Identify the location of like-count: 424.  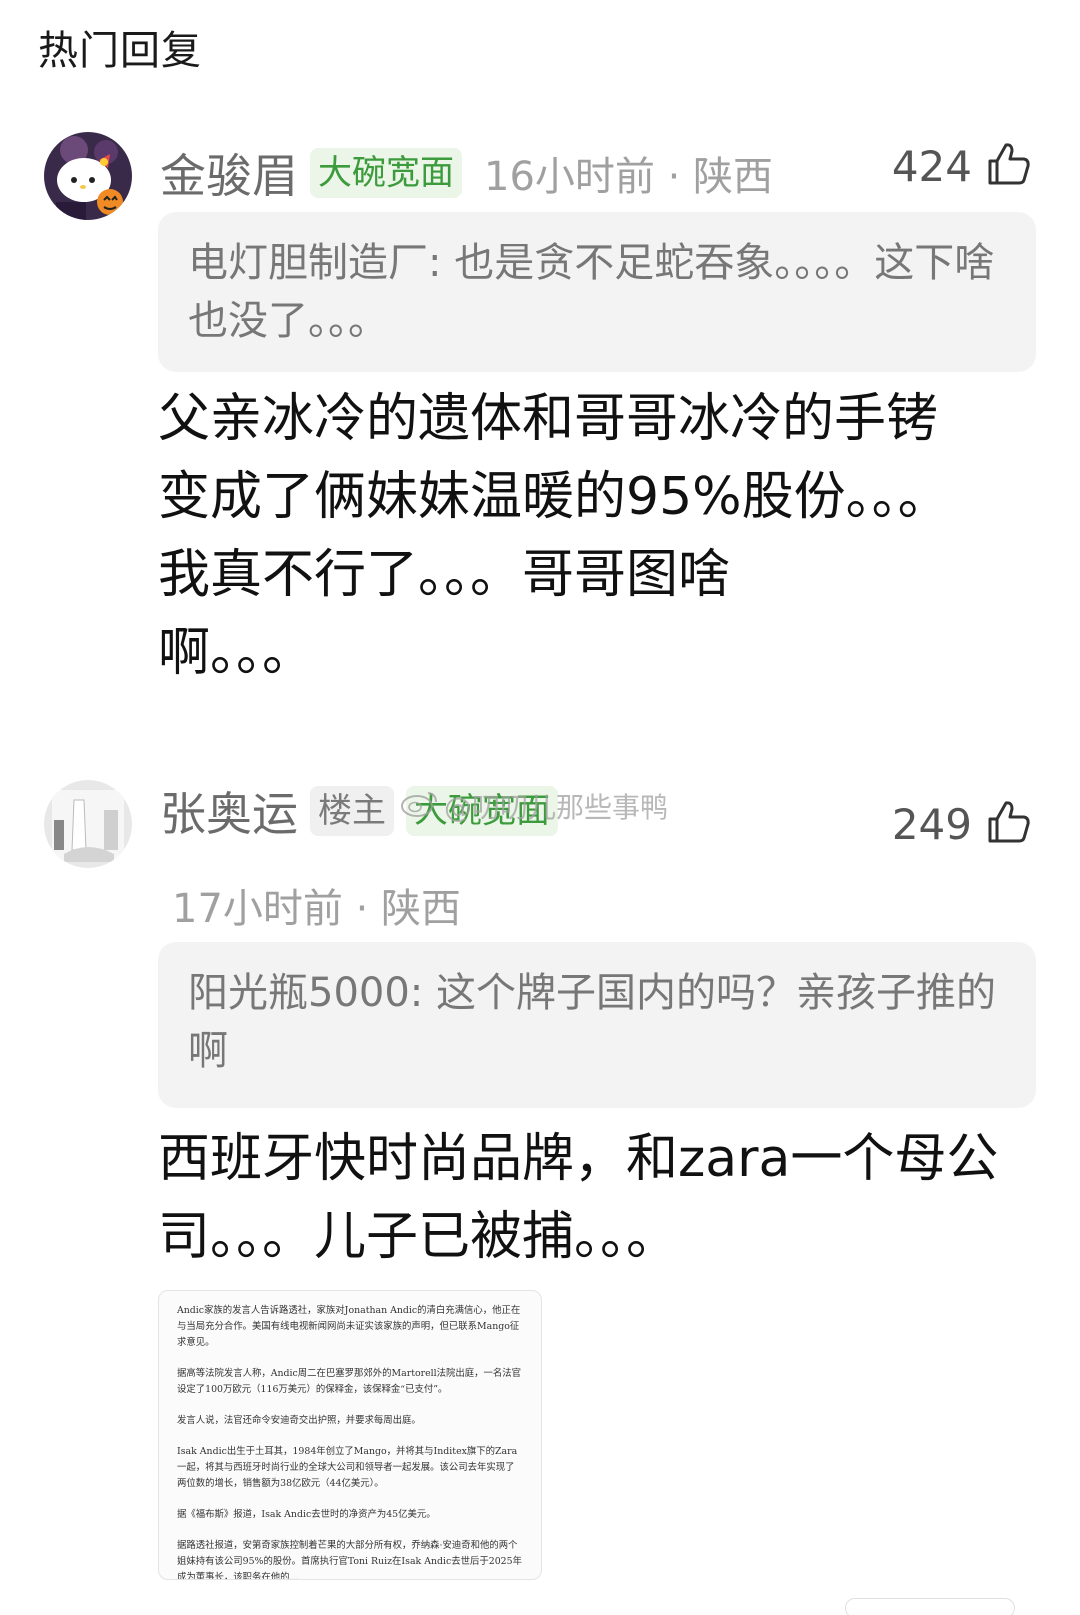
(931, 166).